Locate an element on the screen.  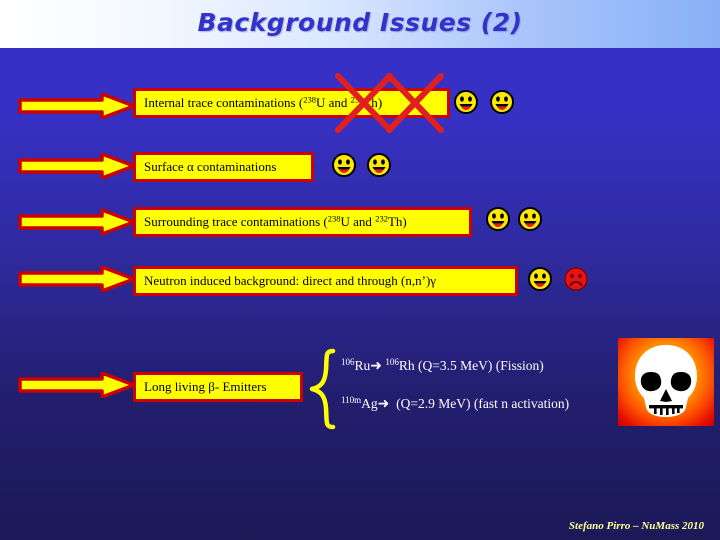
daughter-symbol-rh: Rh is located at coordinates (406, 365).